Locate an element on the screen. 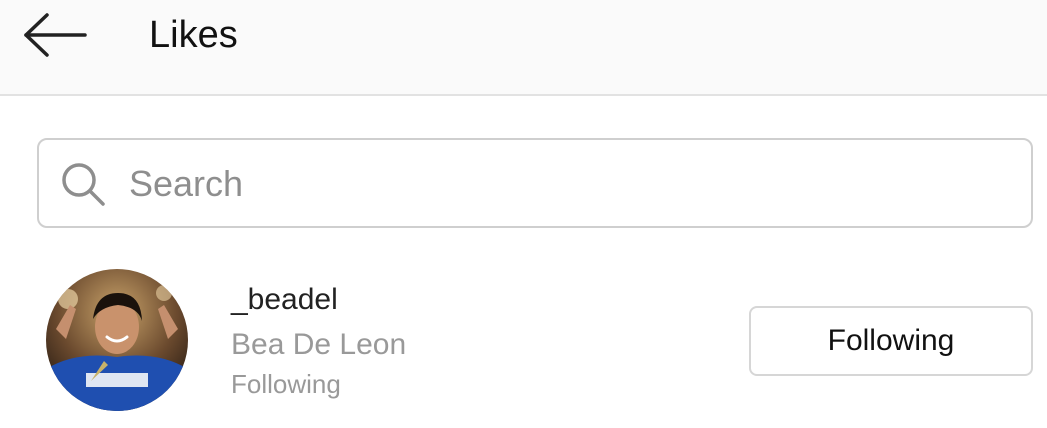  avatar is located at coordinates (117, 340).